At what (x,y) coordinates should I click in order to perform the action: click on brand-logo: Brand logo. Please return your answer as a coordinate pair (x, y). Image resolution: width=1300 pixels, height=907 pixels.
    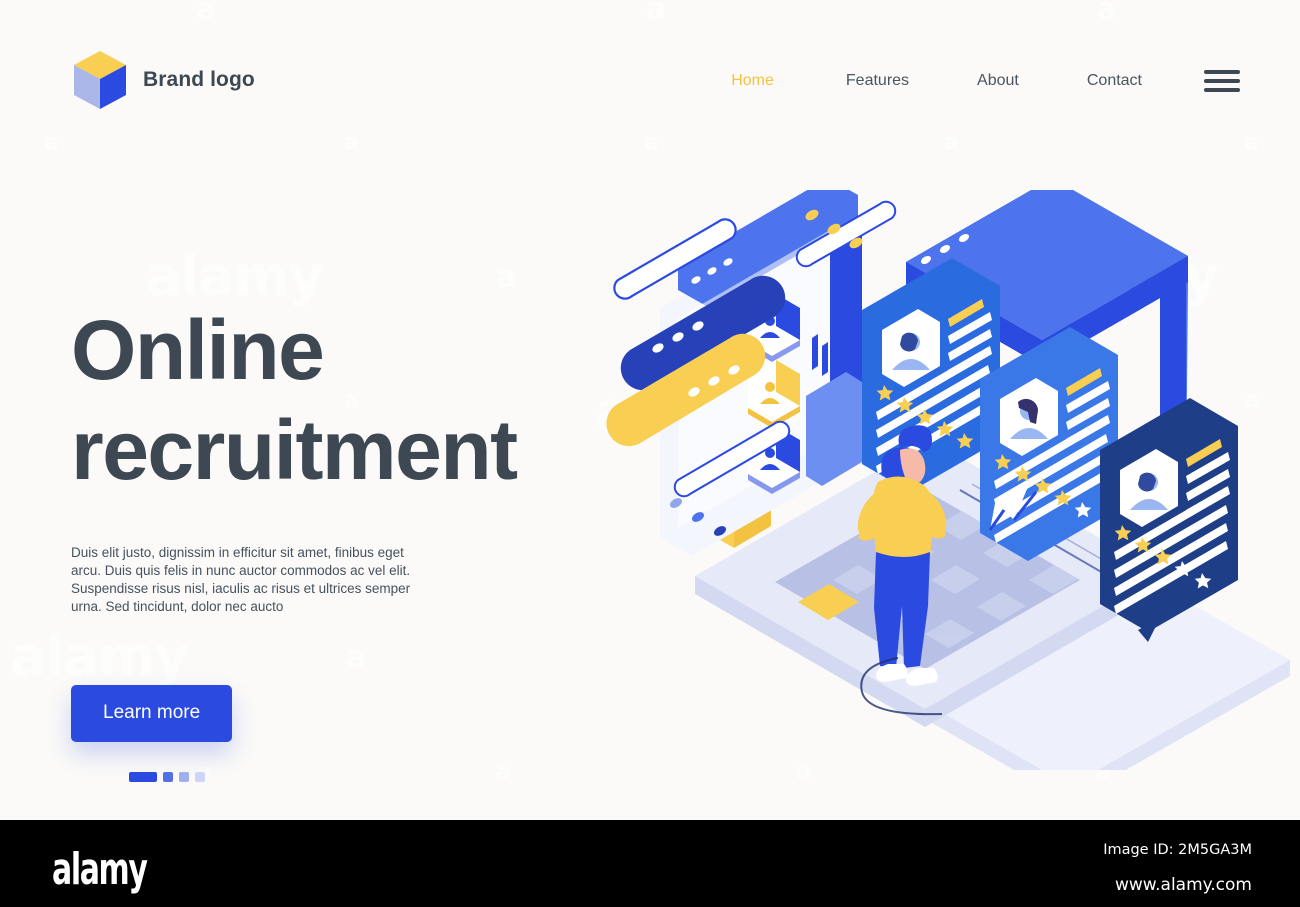
    Looking at the image, I should click on (163, 80).